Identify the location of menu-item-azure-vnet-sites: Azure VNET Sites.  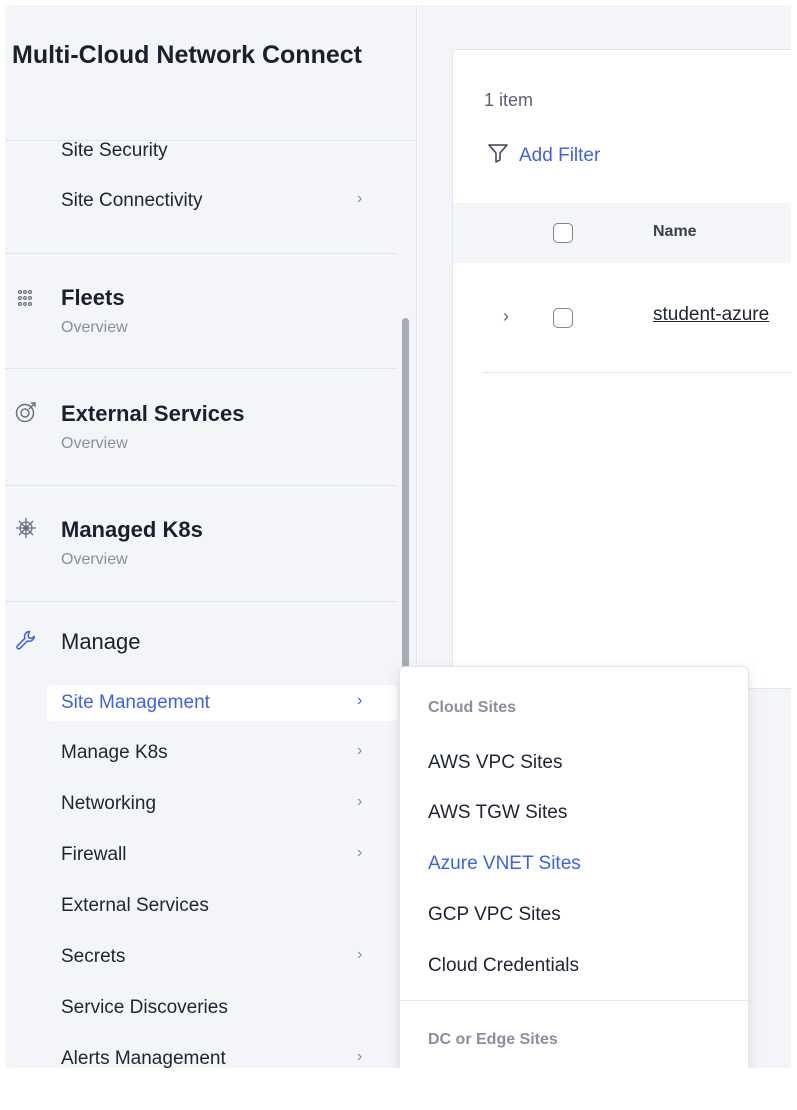
(504, 864).